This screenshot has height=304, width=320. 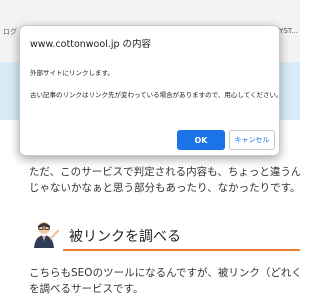 I want to click on author-avatar-icon, so click(x=46, y=235).